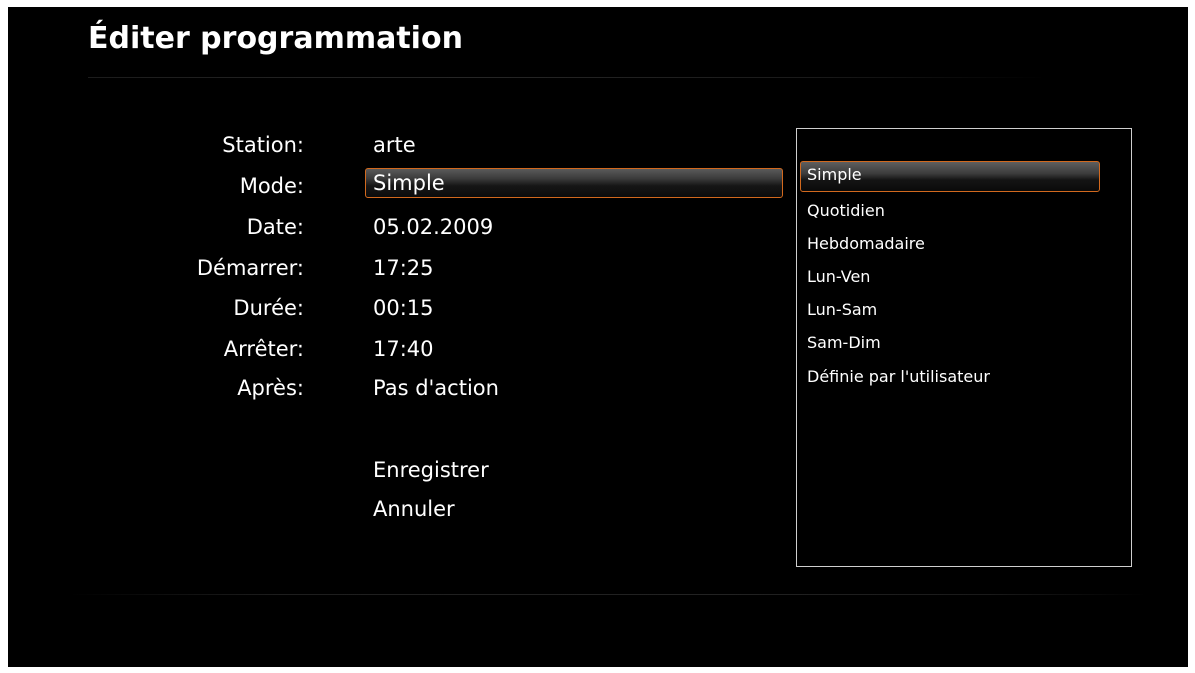 Image resolution: width=1195 pixels, height=673 pixels. Describe the element at coordinates (271, 186) in the screenshot. I see `mode-label: Mode:` at that location.